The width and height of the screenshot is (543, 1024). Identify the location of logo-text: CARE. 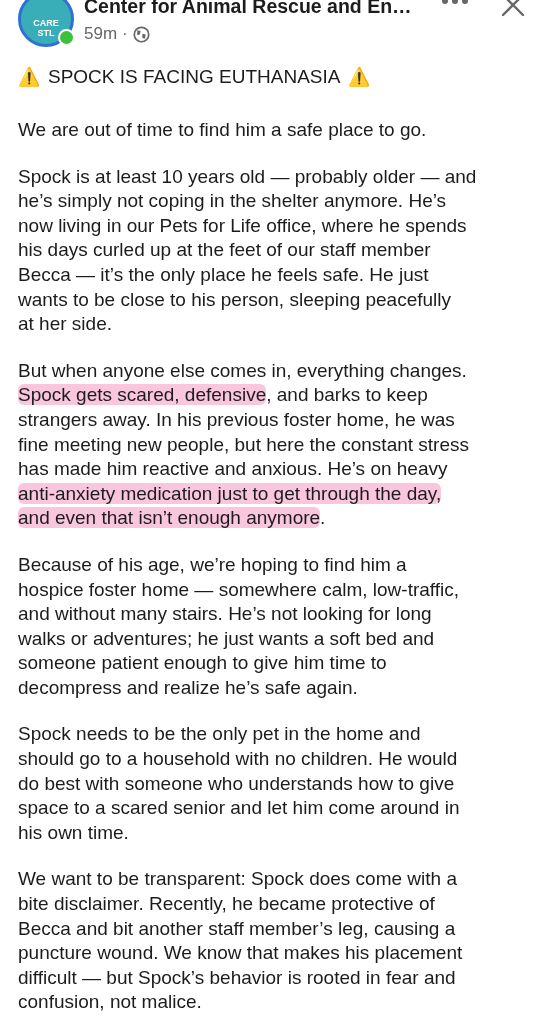
(46, 23).